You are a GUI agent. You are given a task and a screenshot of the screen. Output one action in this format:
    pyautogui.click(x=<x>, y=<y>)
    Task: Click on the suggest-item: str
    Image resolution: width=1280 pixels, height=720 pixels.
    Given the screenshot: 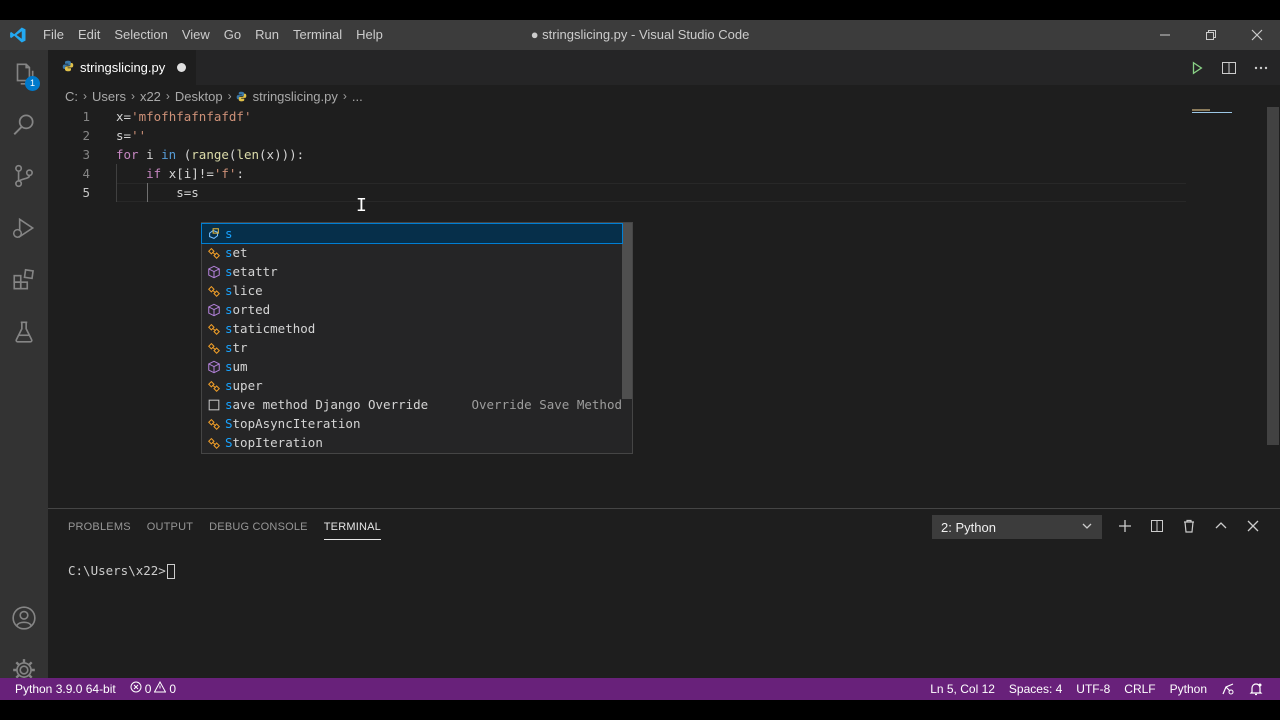 What is the action you would take?
    pyautogui.click(x=412, y=347)
    